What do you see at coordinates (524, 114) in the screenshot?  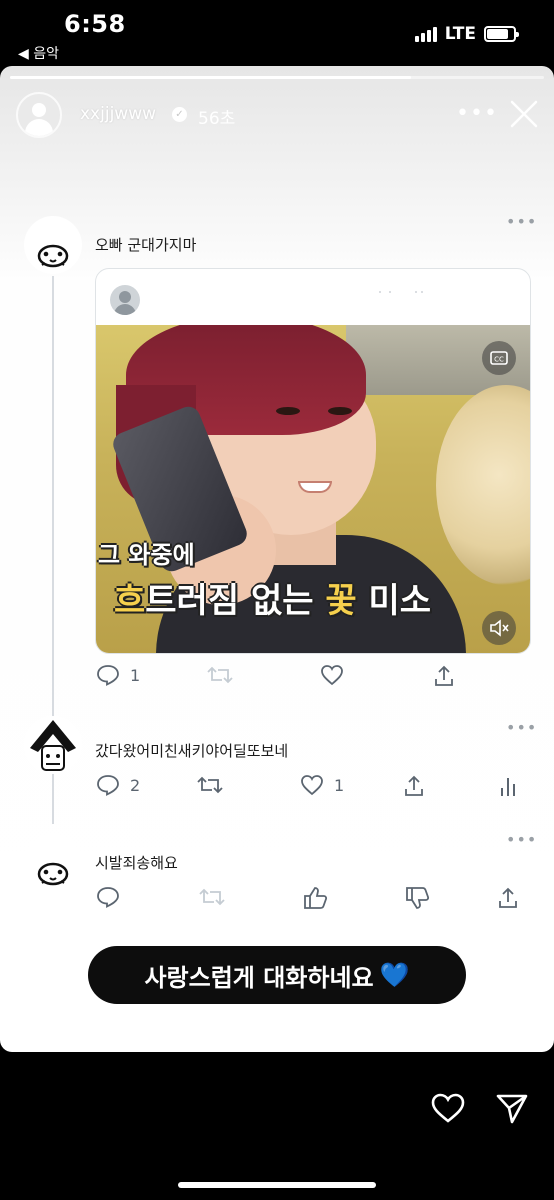 I see `close-icon` at bounding box center [524, 114].